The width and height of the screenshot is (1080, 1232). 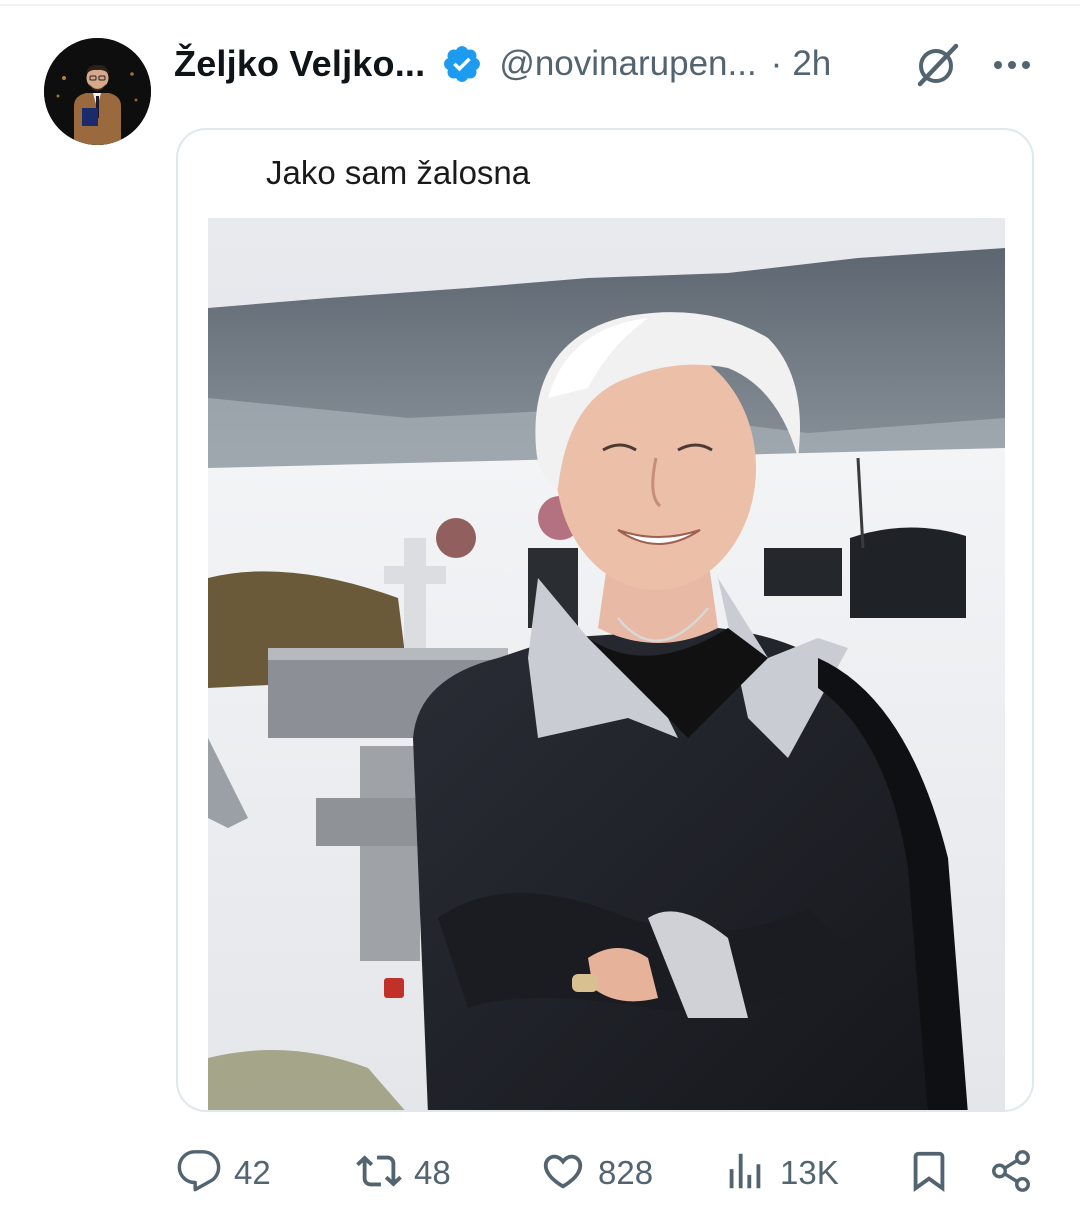 What do you see at coordinates (809, 1172) in the screenshot?
I see `views-count: 13K` at bounding box center [809, 1172].